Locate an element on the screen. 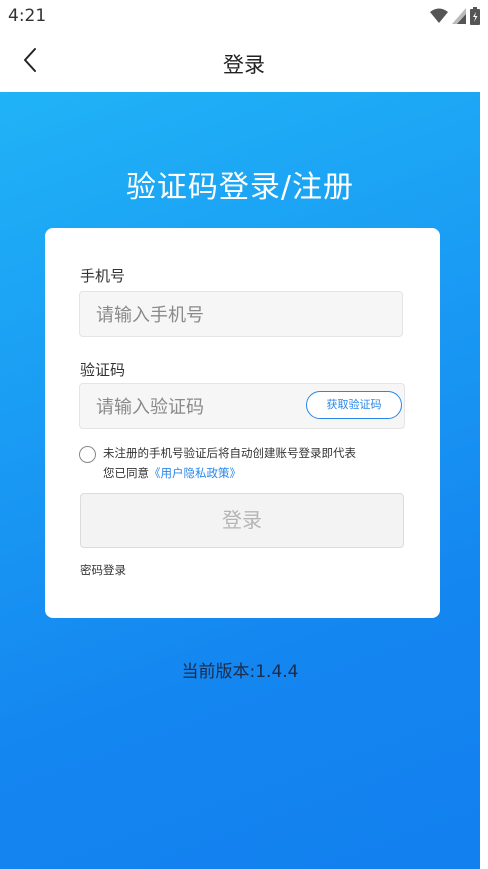 The image size is (488, 869). phone-input is located at coordinates (201, 315).